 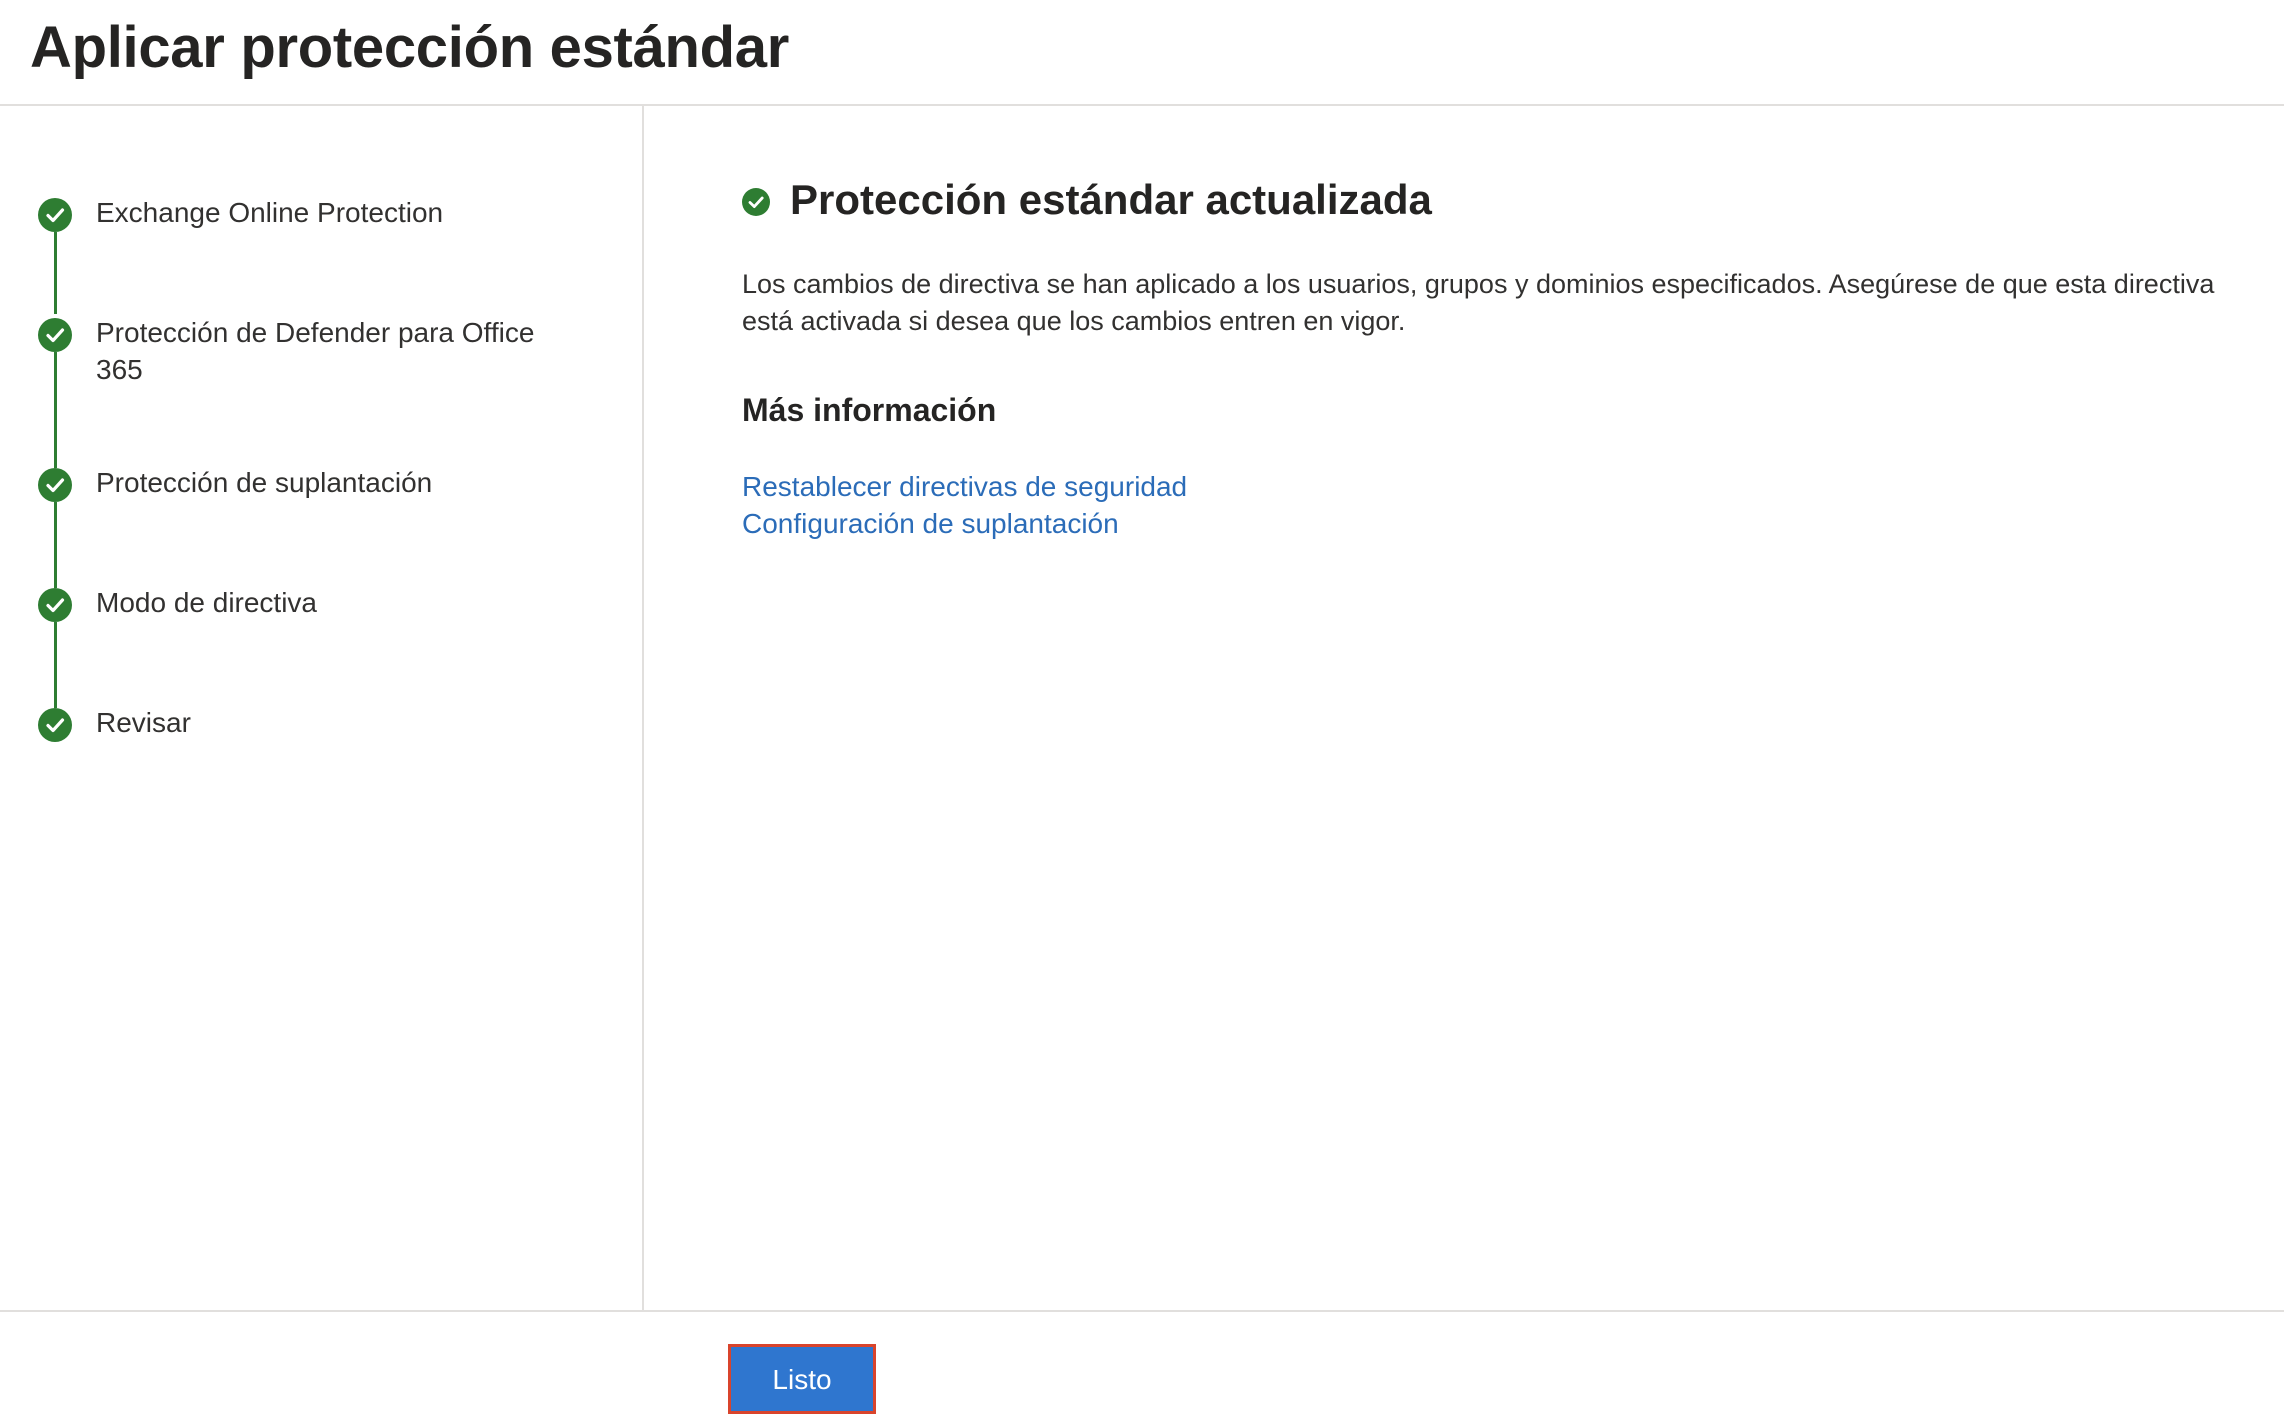 I want to click on step-label: Protección de suplantación, so click(x=264, y=482).